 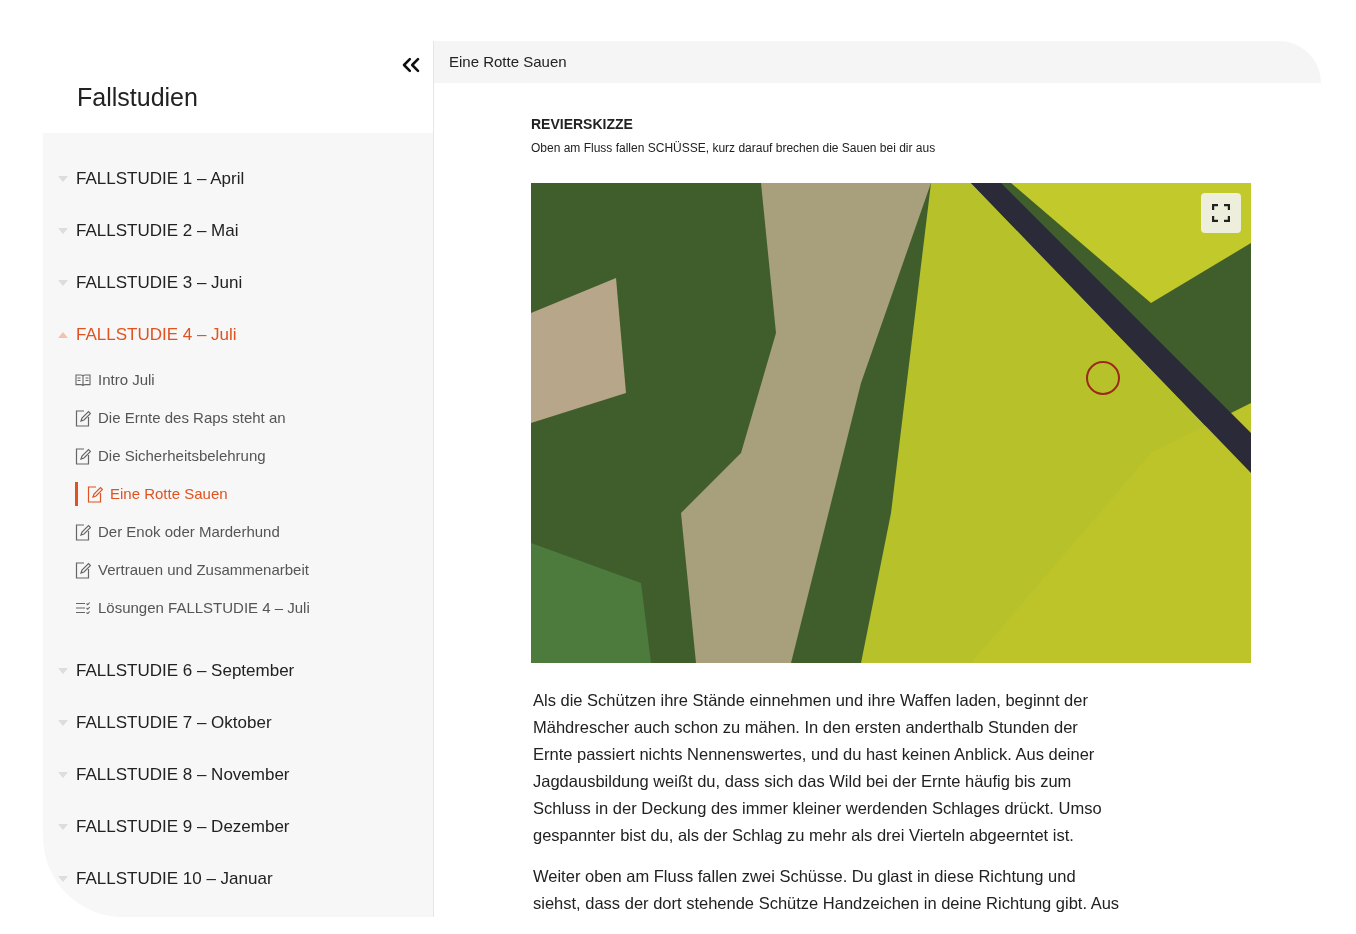 I want to click on map-caption: Oben am Fluss fallen SCHÜSSE, kurz darauf brechen die Sauen bei dir aus, so click(x=734, y=148).